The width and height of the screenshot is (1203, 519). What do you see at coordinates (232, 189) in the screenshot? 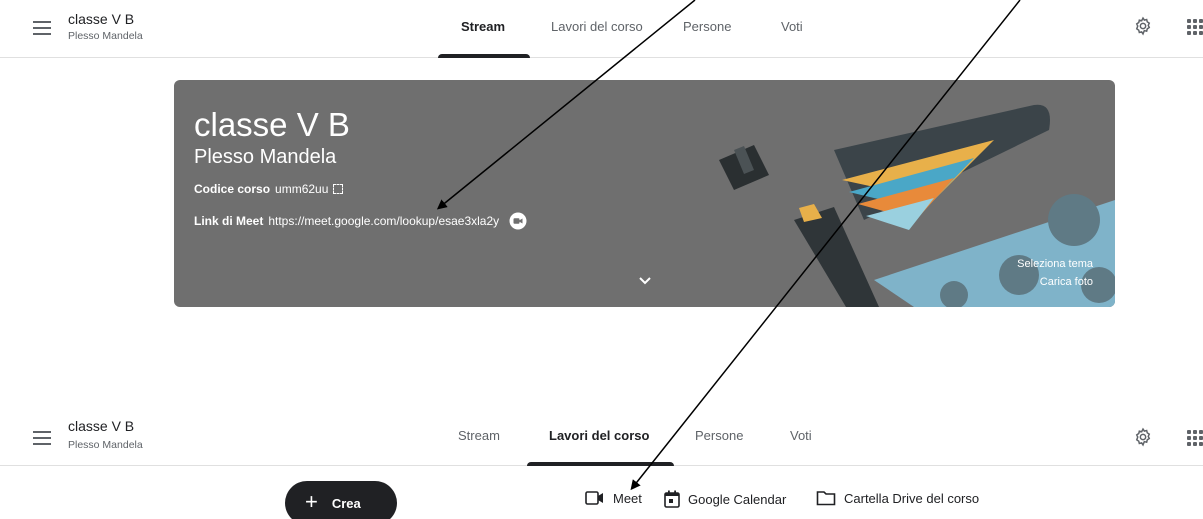
I see `class-code-label: Codice corso` at bounding box center [232, 189].